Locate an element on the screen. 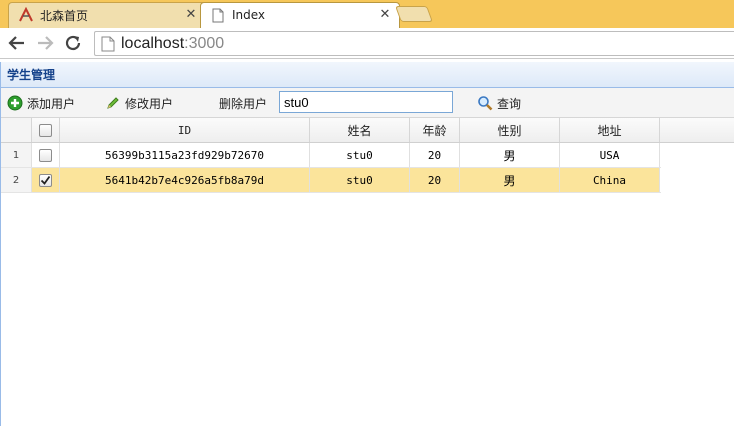 The image size is (734, 426). back-arrow-icon is located at coordinates (16, 43).